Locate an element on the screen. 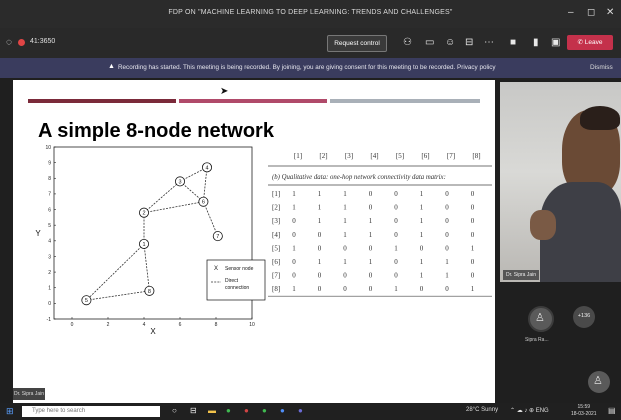  weather-indicator: 28°C Sunny is located at coordinates (482, 410).